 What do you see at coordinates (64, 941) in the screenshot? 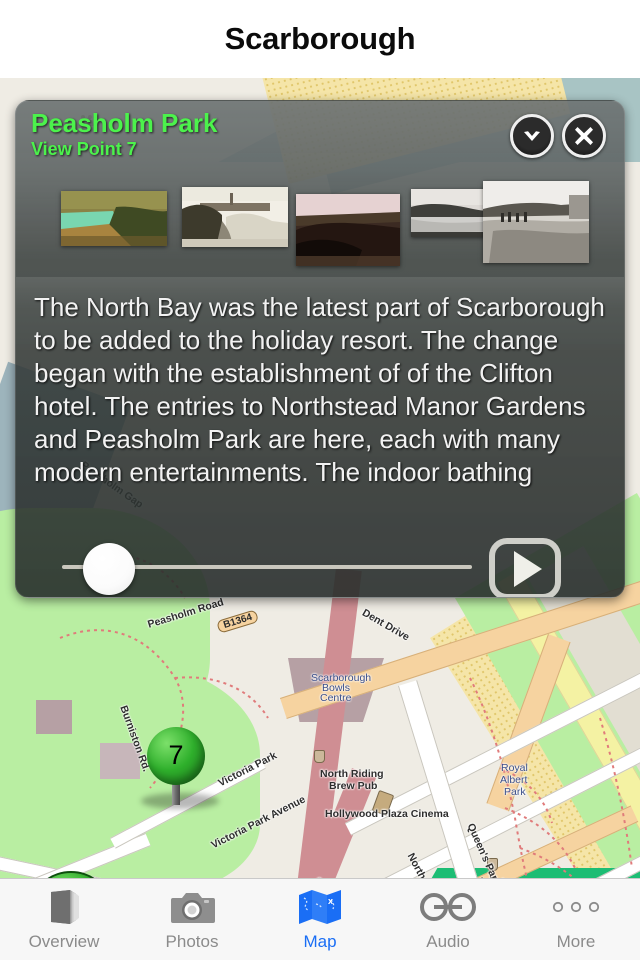
I see `tab-overview-label: Overview` at bounding box center [64, 941].